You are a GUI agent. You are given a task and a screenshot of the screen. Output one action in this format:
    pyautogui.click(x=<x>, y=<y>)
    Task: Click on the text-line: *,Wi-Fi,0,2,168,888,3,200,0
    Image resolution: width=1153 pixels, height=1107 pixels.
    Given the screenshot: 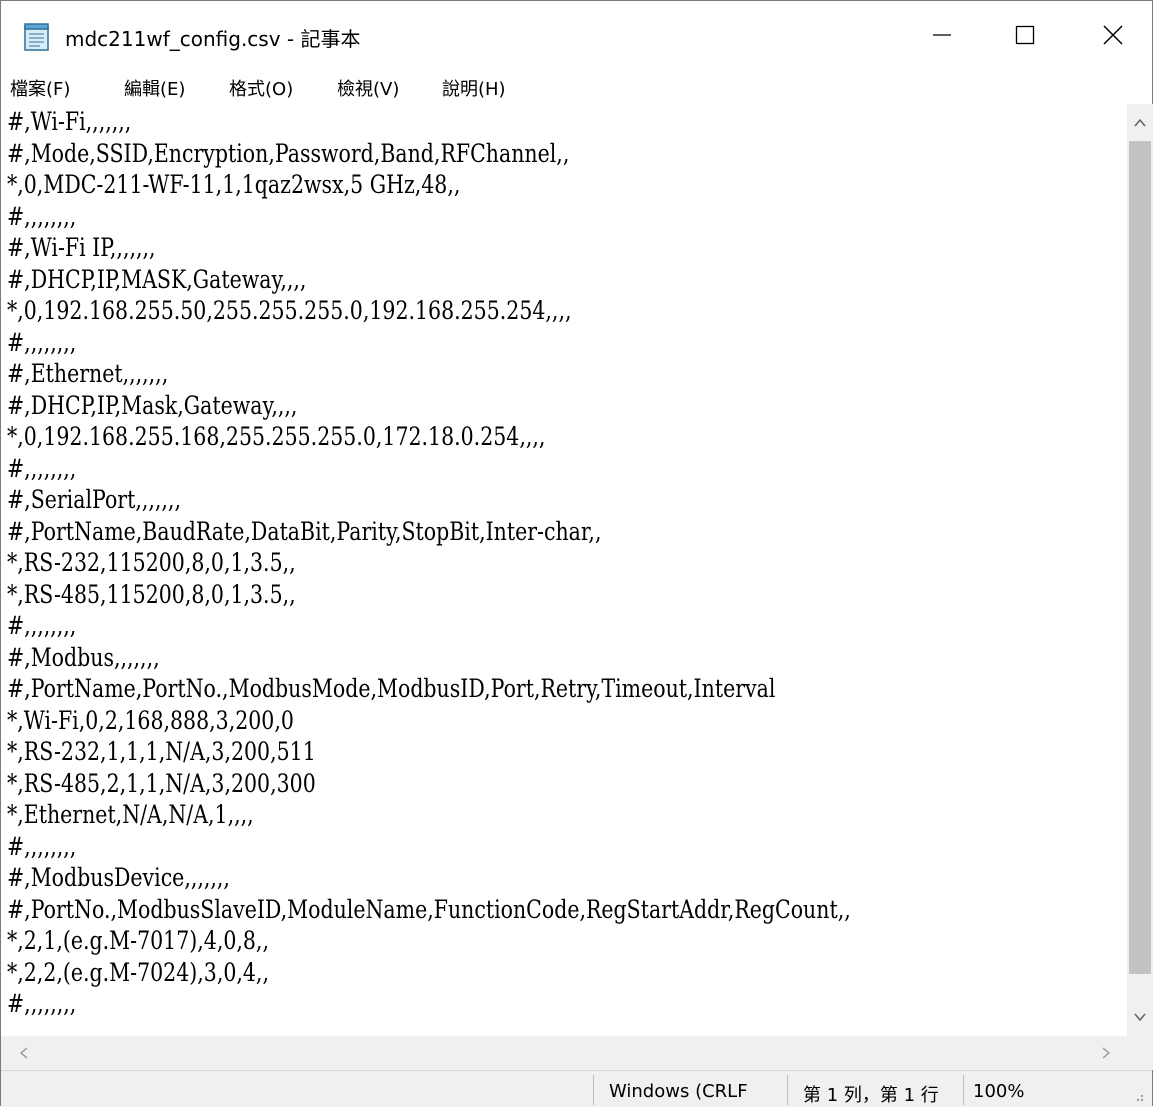 What is the action you would take?
    pyautogui.click(x=150, y=720)
    